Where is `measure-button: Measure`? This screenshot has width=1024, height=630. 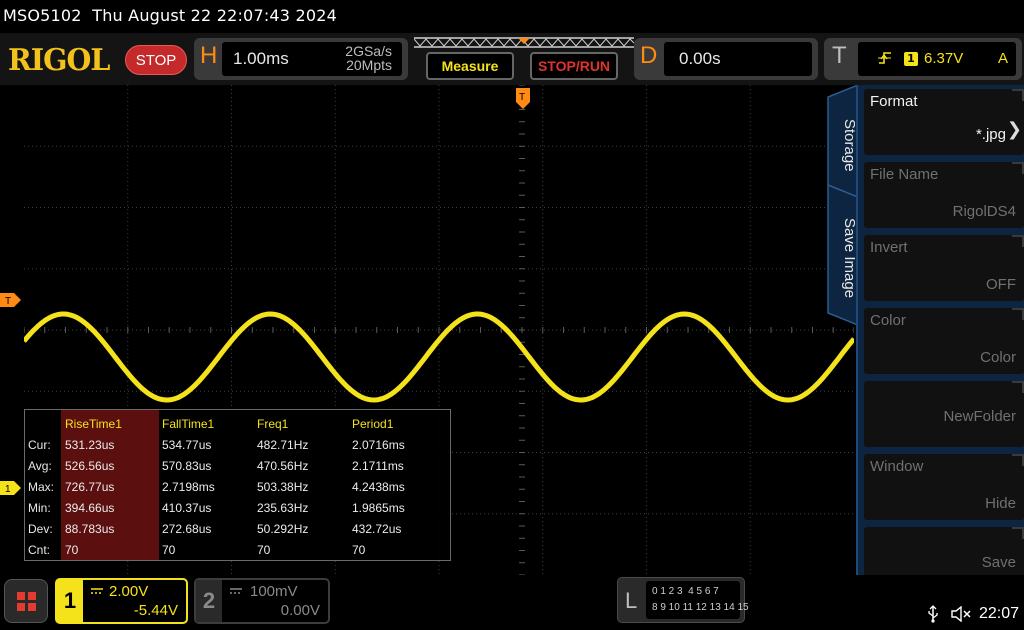 measure-button: Measure is located at coordinates (470, 66).